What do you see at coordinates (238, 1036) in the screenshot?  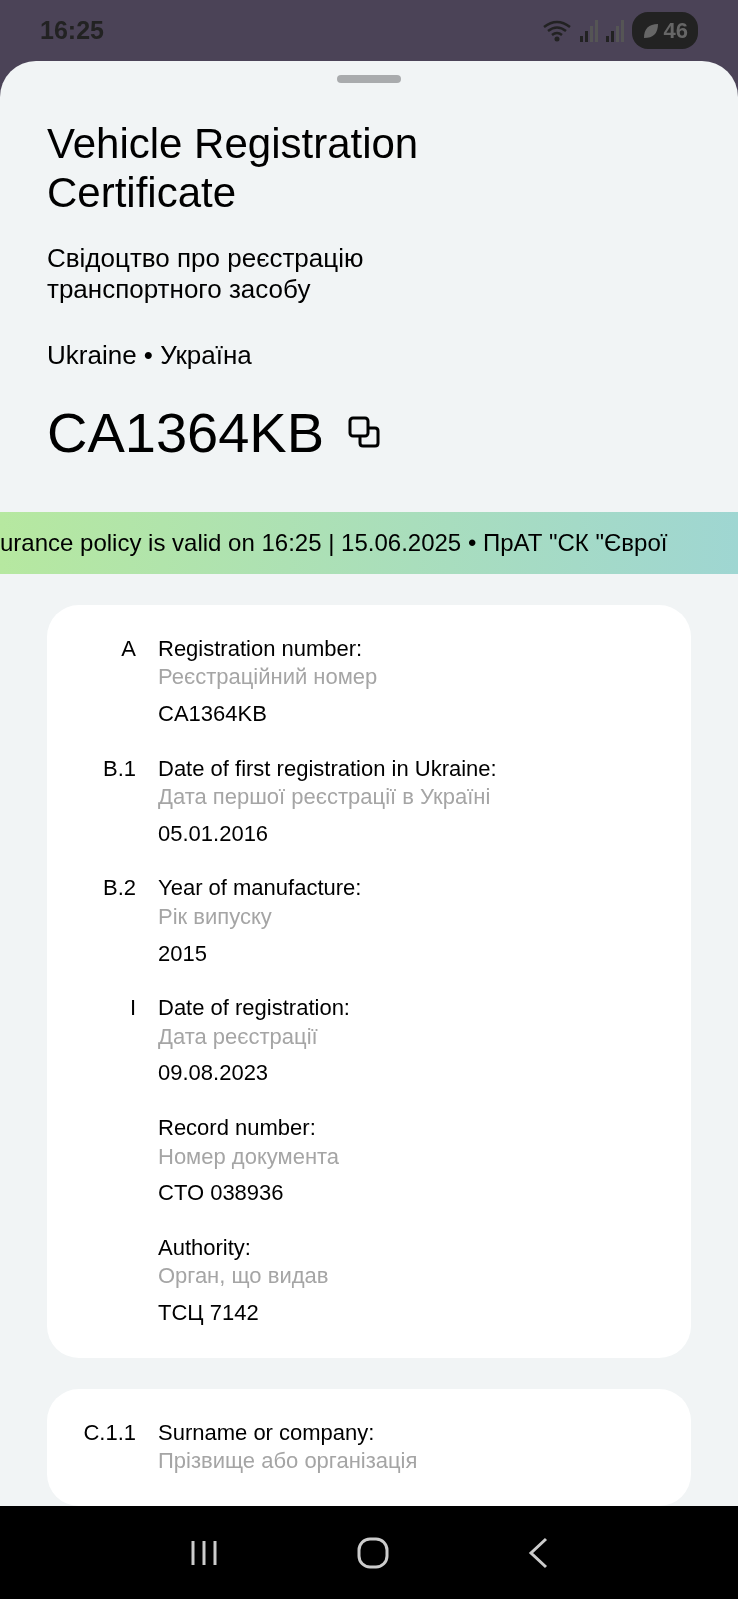 I see `field-translation: Дата реєстрації` at bounding box center [238, 1036].